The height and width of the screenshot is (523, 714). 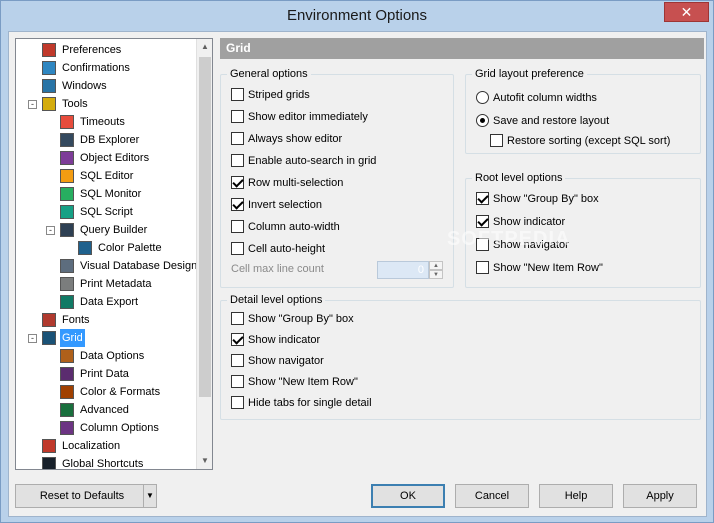 What do you see at coordinates (308, 117) in the screenshot?
I see `show-editor-immediately-label: Show editor immediately` at bounding box center [308, 117].